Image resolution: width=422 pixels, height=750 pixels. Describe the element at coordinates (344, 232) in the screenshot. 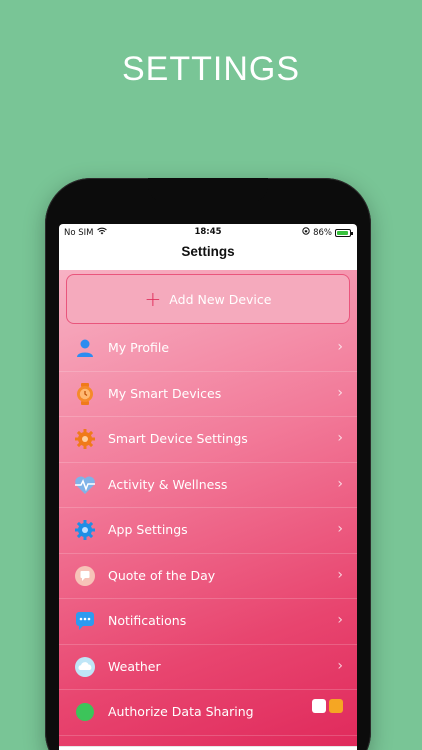

I see `battery-icon` at that location.